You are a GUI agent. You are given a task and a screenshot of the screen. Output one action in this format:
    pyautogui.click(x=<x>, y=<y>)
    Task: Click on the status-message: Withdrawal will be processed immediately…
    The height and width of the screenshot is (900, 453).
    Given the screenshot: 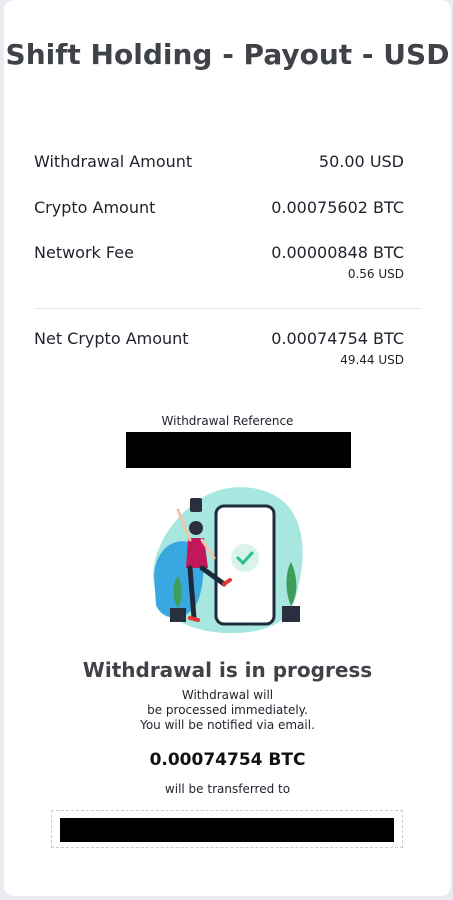 What is the action you would take?
    pyautogui.click(x=227, y=710)
    